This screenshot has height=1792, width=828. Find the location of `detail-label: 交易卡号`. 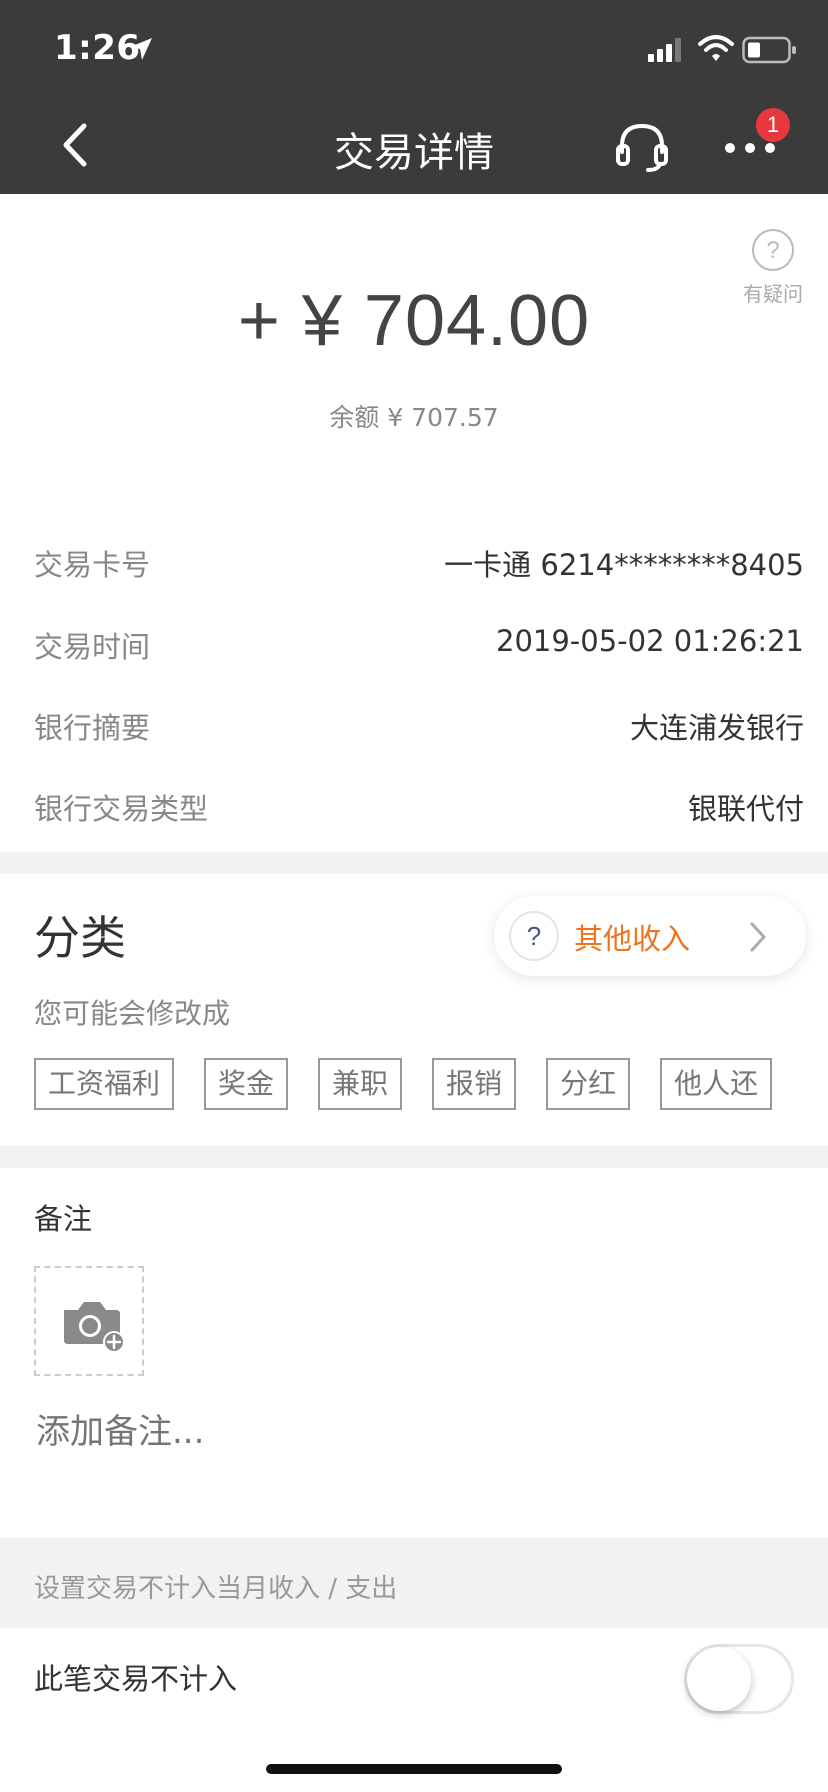

detail-label: 交易卡号 is located at coordinates (92, 565).